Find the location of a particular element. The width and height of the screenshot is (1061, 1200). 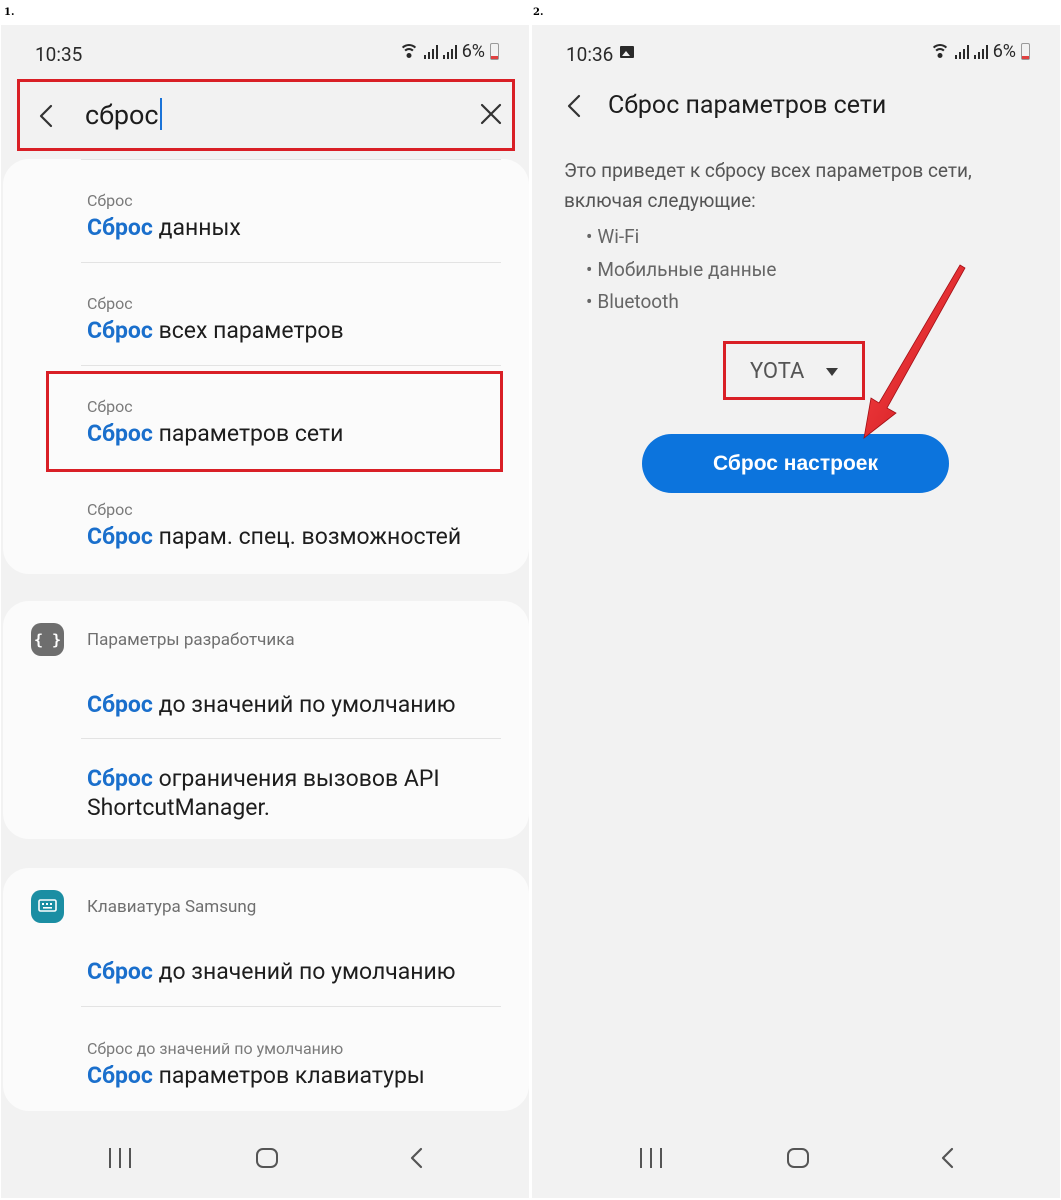

gallery-icon is located at coordinates (627, 52).